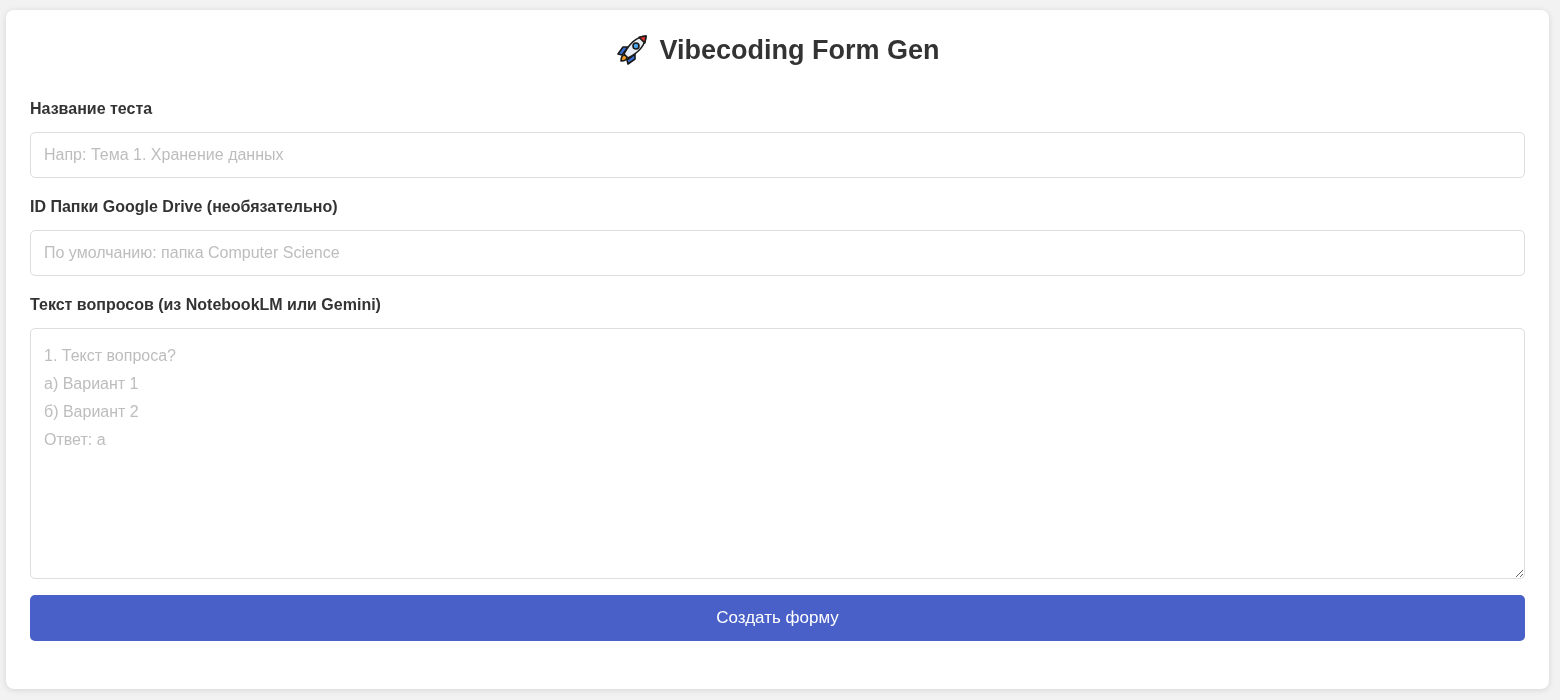 The image size is (1560, 700). Describe the element at coordinates (777, 155) in the screenshot. I see `text-input-field: Напр: Тема 1. Хранение данных` at that location.